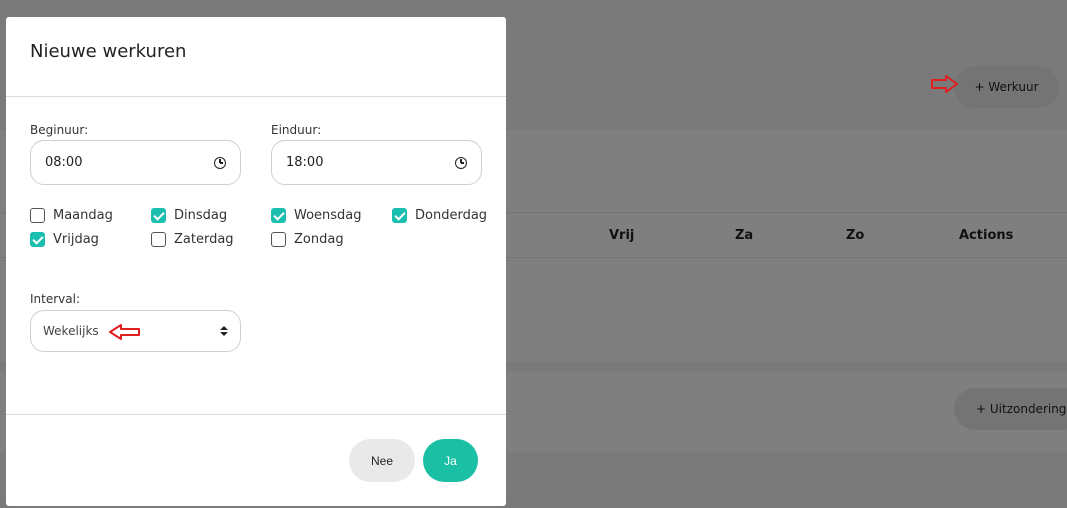 Image resolution: width=1067 pixels, height=508 pixels. I want to click on select-arrows-icon, so click(224, 331).